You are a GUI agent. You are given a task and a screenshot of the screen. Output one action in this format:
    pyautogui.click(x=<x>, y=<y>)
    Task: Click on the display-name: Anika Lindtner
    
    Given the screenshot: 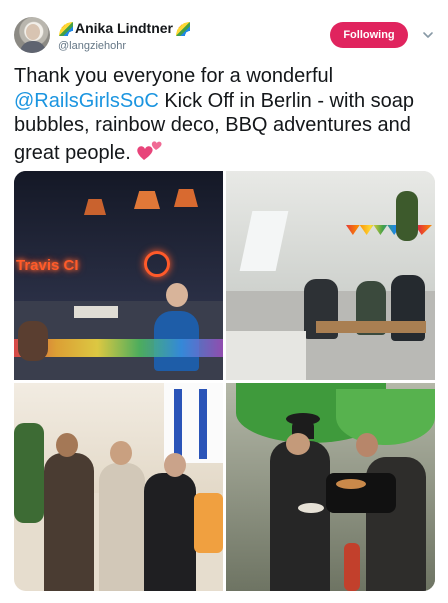 What is the action you would take?
    pyautogui.click(x=124, y=28)
    